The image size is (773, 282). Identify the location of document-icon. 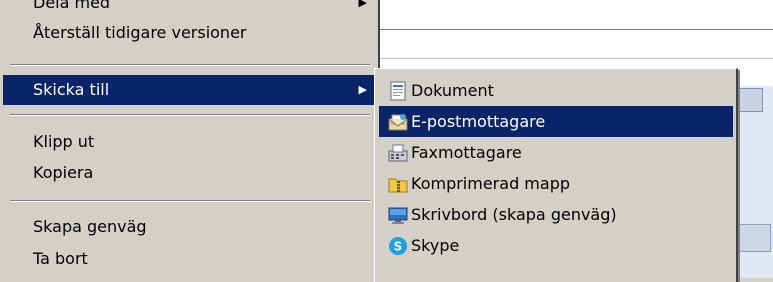
(398, 91).